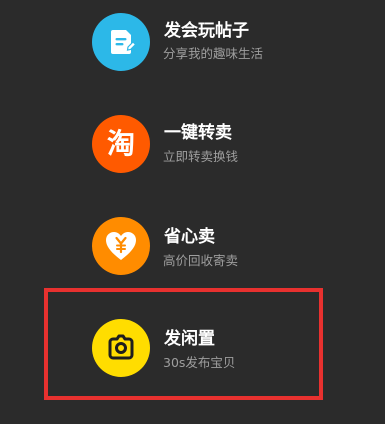 Image resolution: width=385 pixels, height=424 pixels. What do you see at coordinates (198, 133) in the screenshot?
I see `menu-item-title: 一键转卖` at bounding box center [198, 133].